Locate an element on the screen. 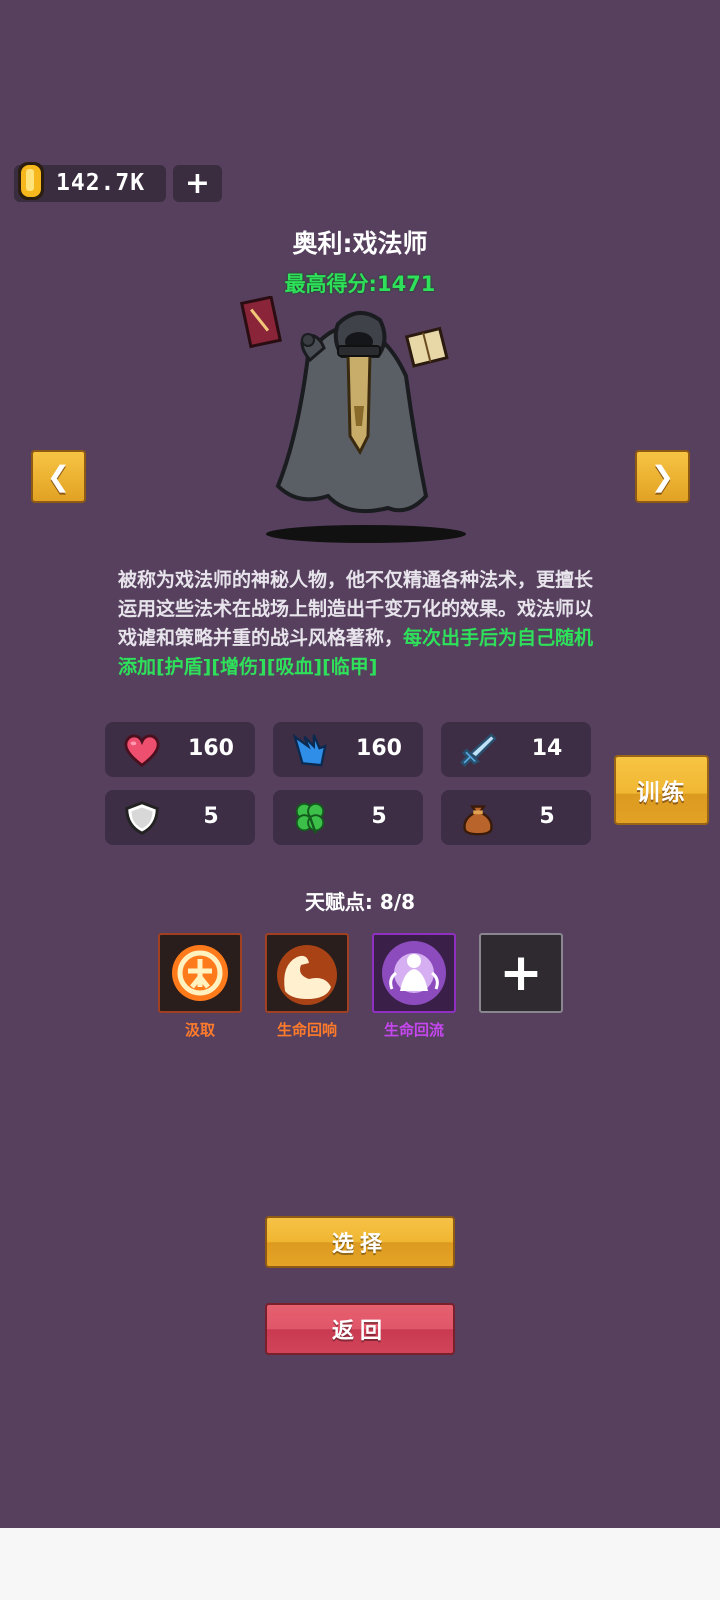  stat-health: 160 is located at coordinates (180, 749).